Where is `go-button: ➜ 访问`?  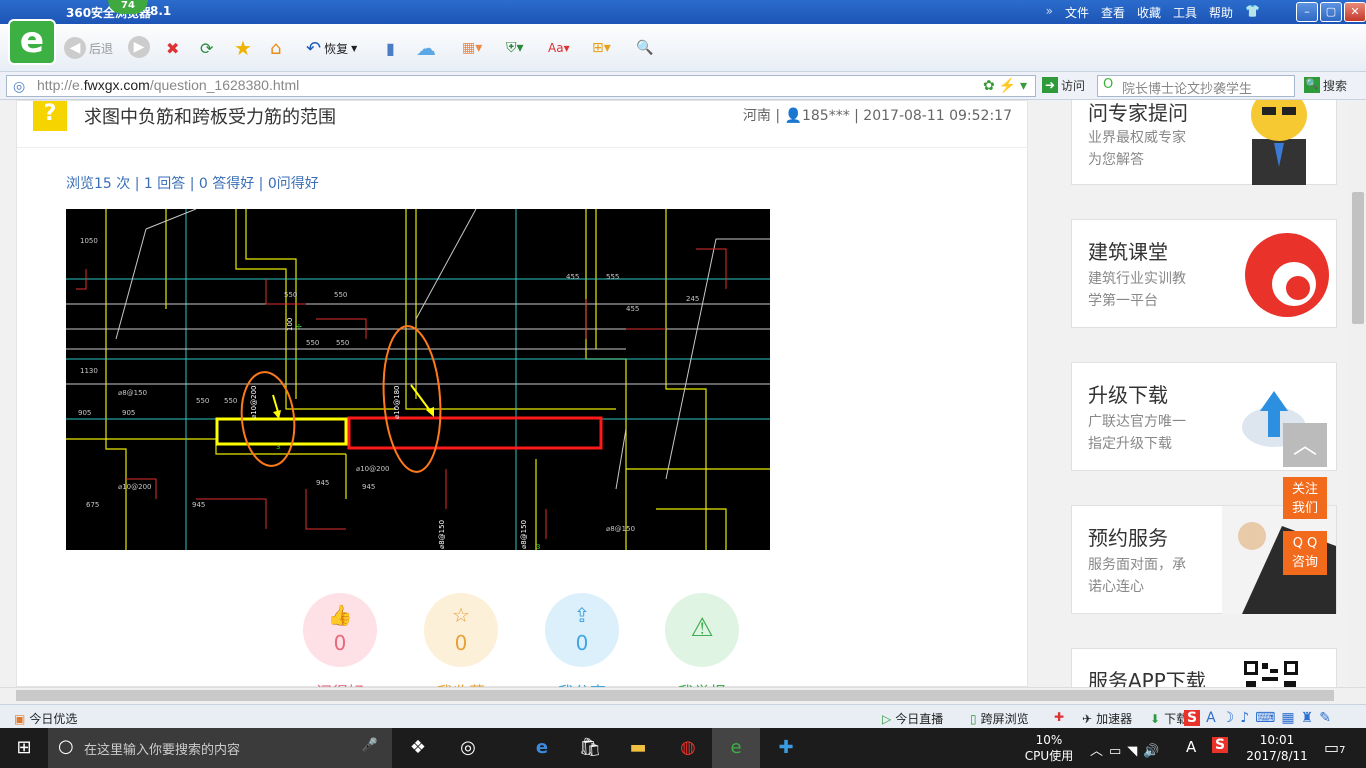
go-button: ➜ 访问 is located at coordinates (1063, 85).